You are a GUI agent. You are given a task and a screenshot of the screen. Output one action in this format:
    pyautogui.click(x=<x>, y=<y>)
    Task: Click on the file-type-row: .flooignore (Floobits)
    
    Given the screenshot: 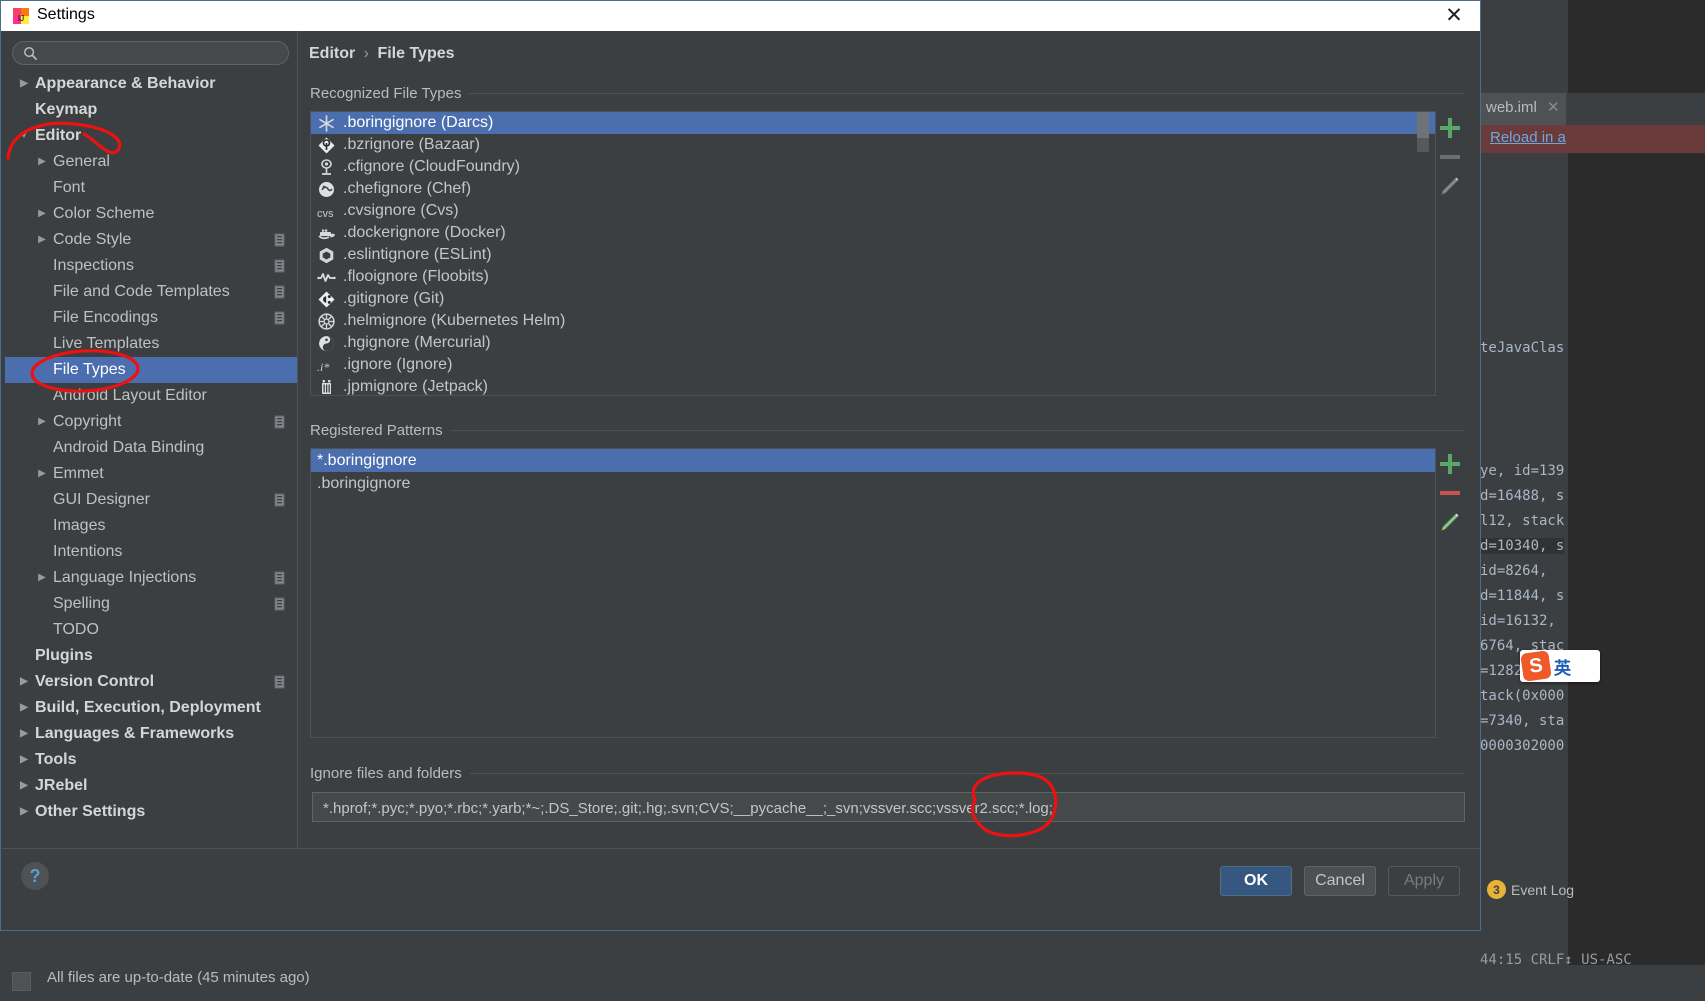 What is the action you would take?
    pyautogui.click(x=873, y=277)
    